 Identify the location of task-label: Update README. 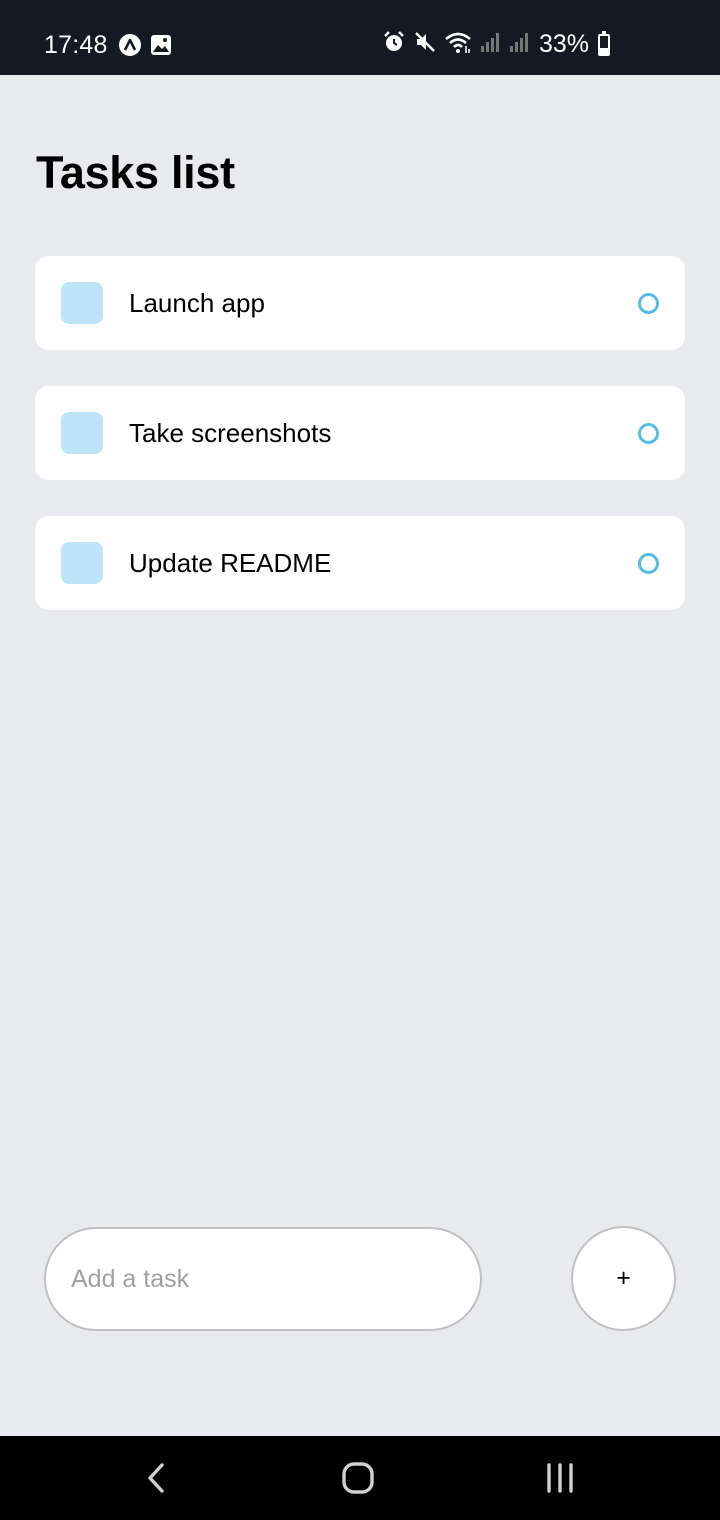
(230, 563).